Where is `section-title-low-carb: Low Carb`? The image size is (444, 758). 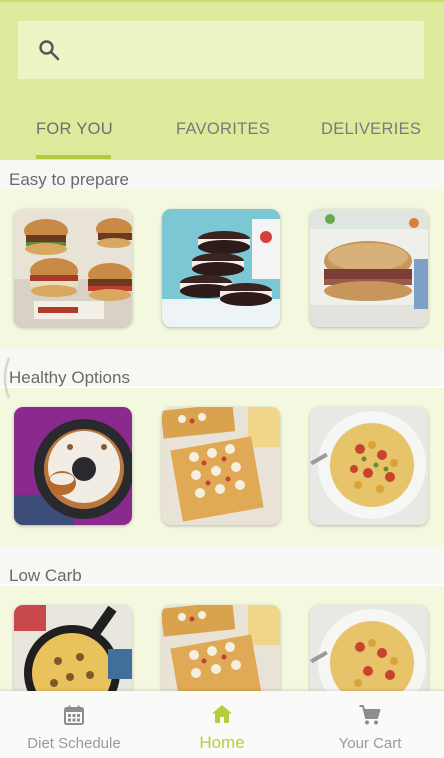
section-title-low-carb: Low Carb is located at coordinates (45, 575).